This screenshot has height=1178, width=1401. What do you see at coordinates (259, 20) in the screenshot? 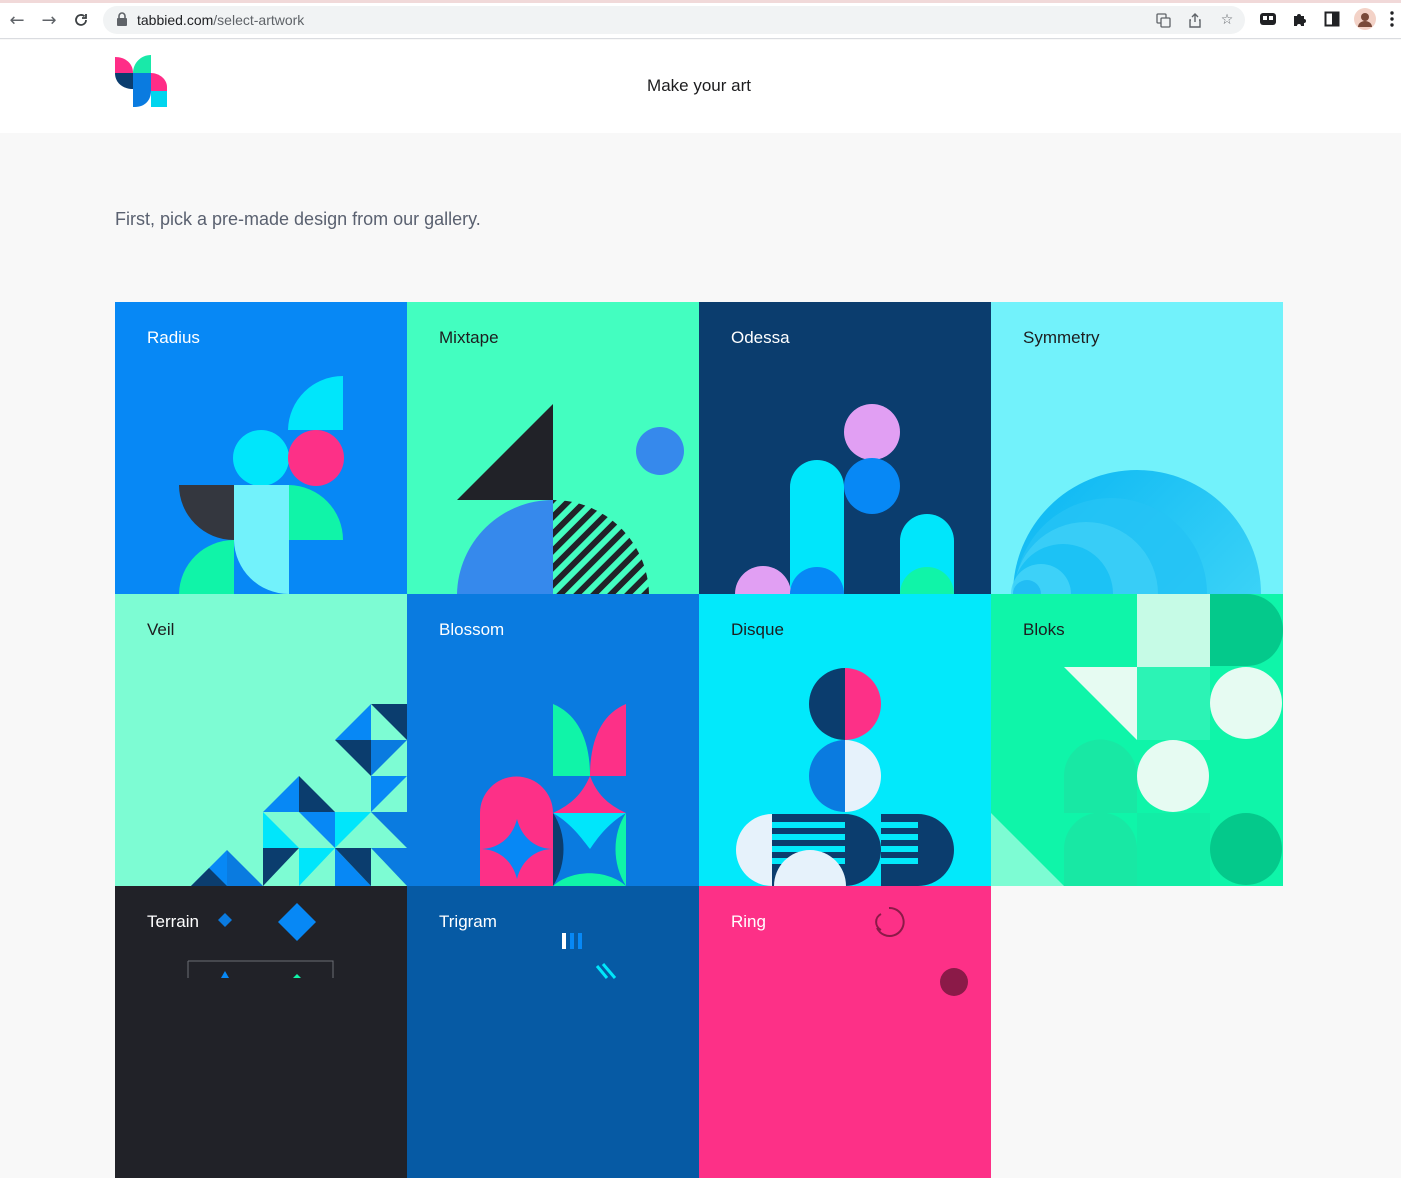
I see `url-path: /select-artwork` at bounding box center [259, 20].